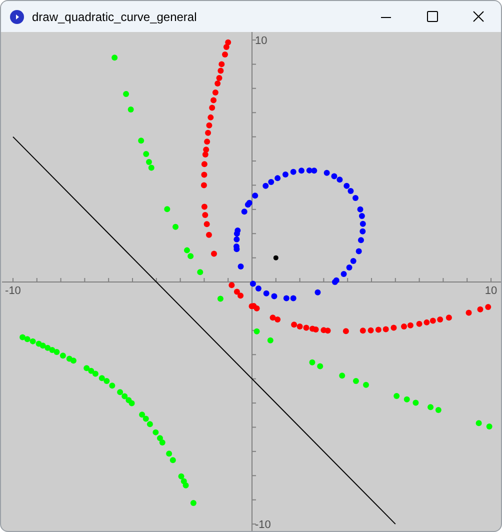 This screenshot has width=502, height=532. Describe the element at coordinates (17, 17) in the screenshot. I see `app-icon` at that location.